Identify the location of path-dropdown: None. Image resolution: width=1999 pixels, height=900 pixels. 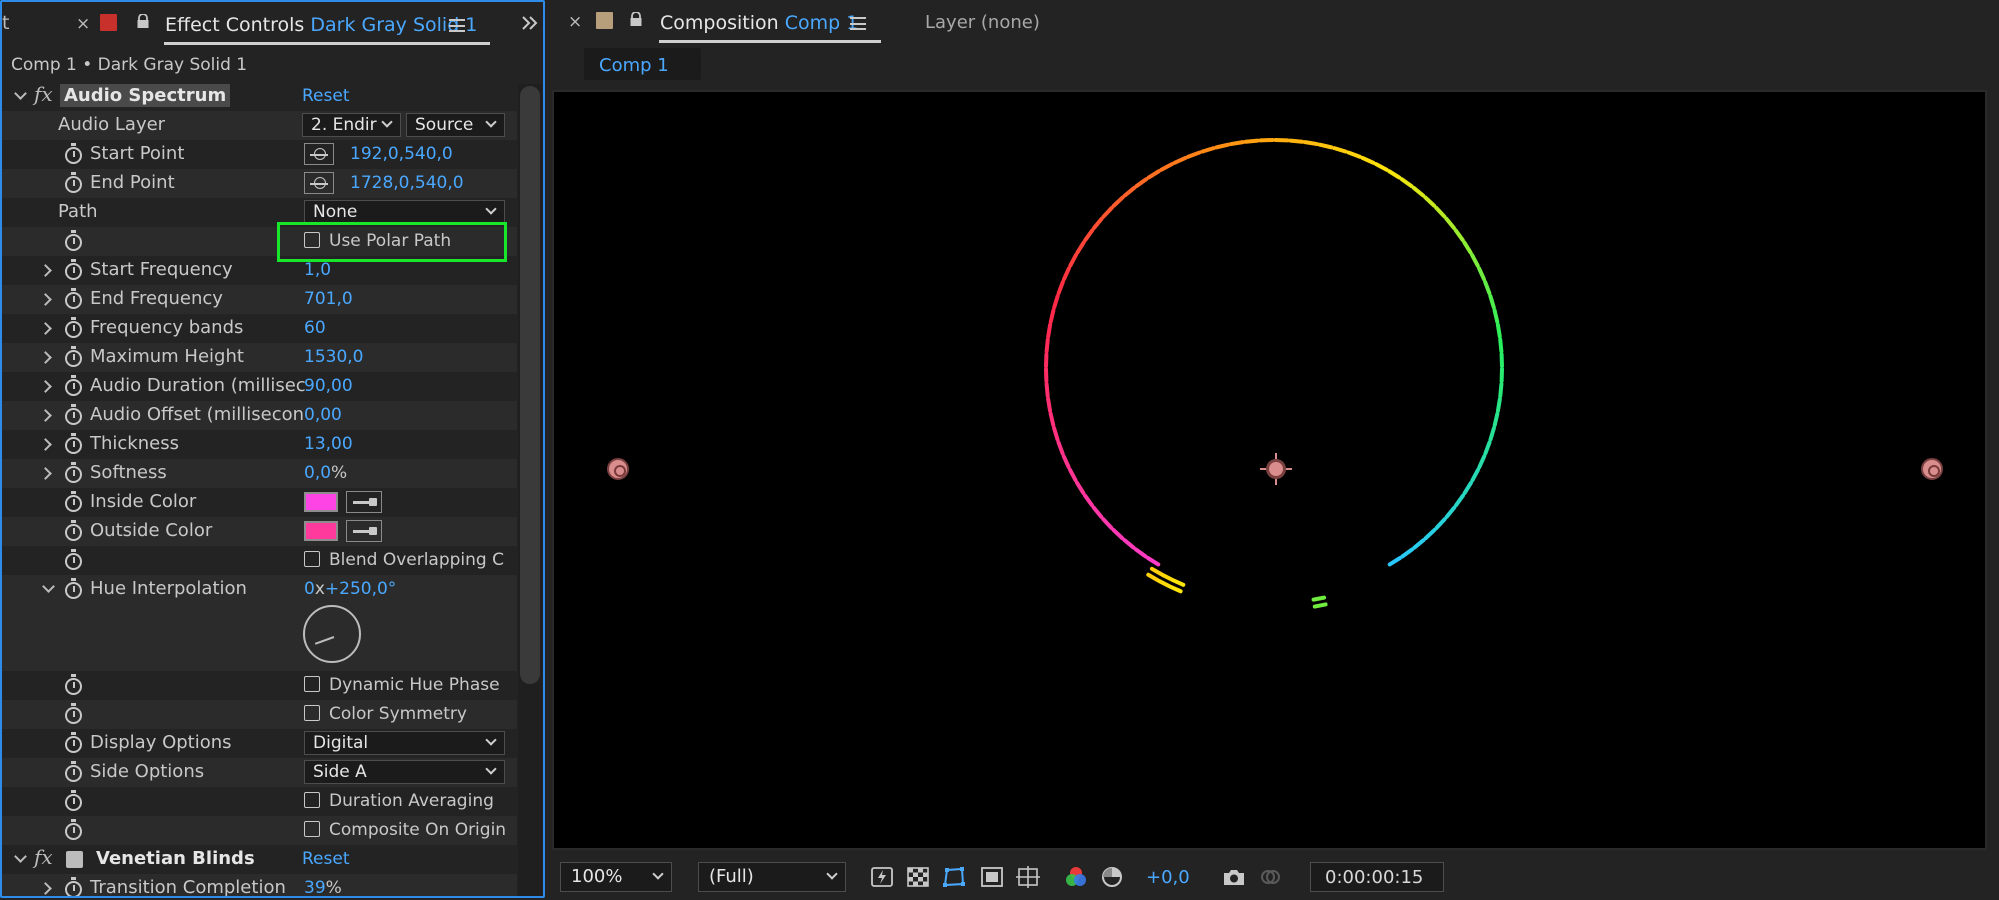
(404, 212).